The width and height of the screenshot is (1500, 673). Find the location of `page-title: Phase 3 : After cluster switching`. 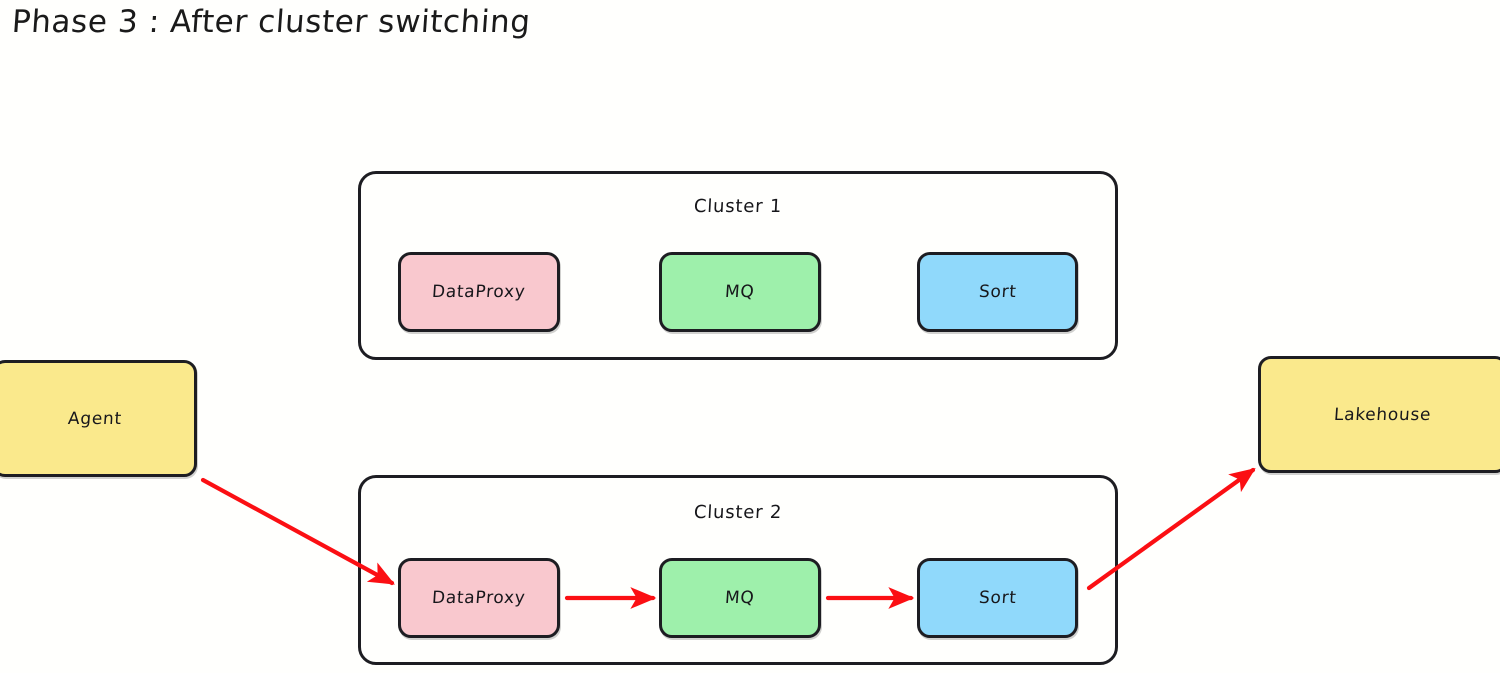

page-title: Phase 3 : After cluster switching is located at coordinates (271, 22).